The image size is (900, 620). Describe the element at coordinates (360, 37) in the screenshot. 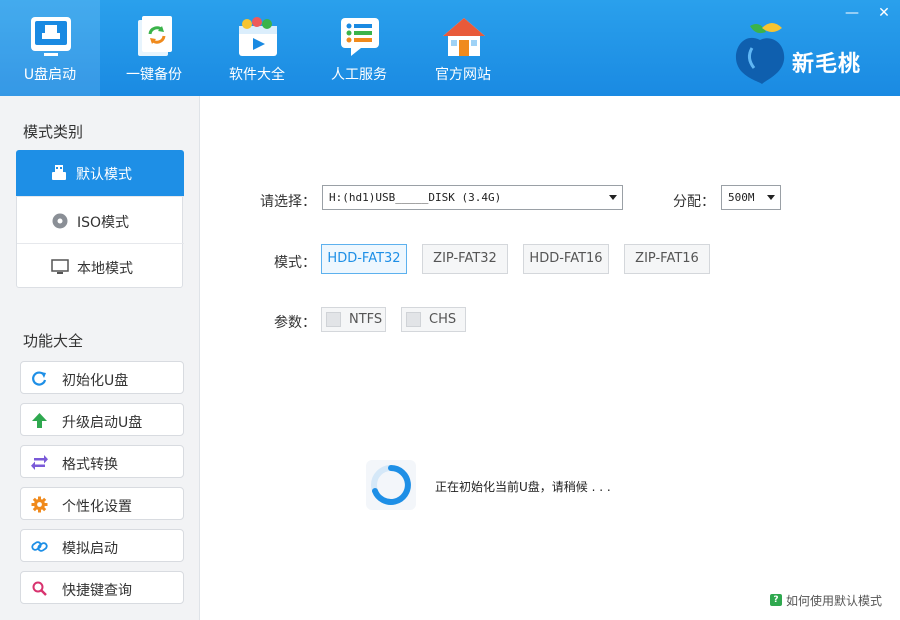

I see `chat-service-icon` at that location.